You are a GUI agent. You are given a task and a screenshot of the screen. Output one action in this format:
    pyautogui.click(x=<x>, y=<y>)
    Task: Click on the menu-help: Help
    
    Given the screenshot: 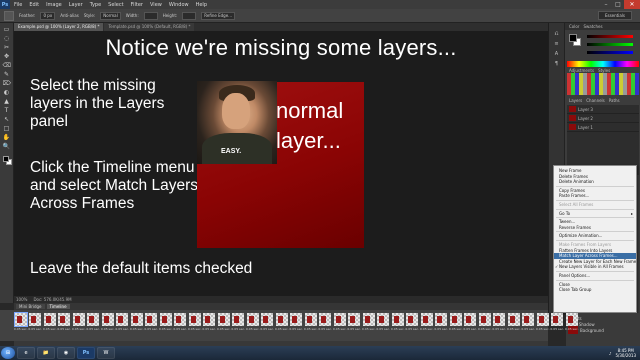 What is the action you would take?
    pyautogui.click(x=201, y=5)
    